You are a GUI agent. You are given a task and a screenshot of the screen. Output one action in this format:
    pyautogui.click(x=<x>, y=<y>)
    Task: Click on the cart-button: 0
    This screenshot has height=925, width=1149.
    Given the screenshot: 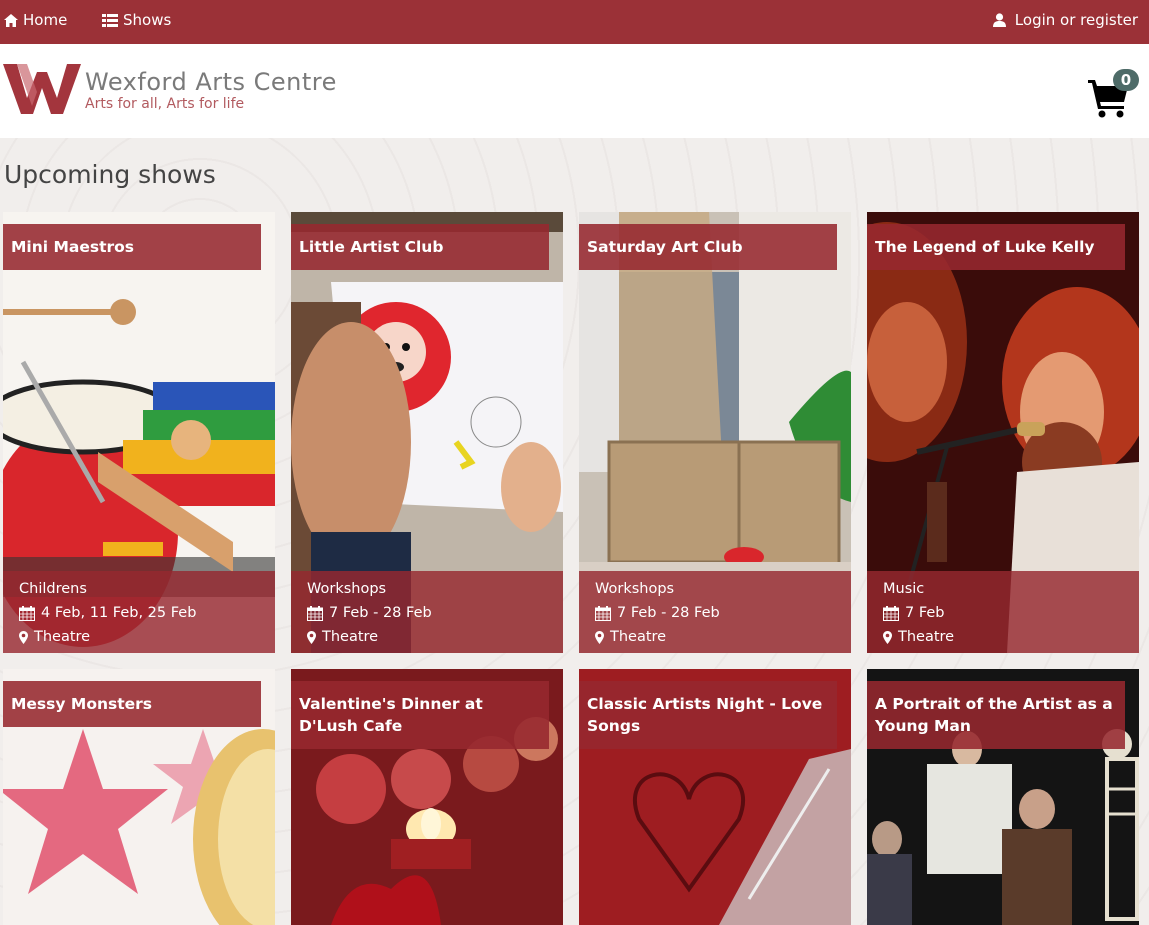 What is the action you would take?
    pyautogui.click(x=1113, y=93)
    